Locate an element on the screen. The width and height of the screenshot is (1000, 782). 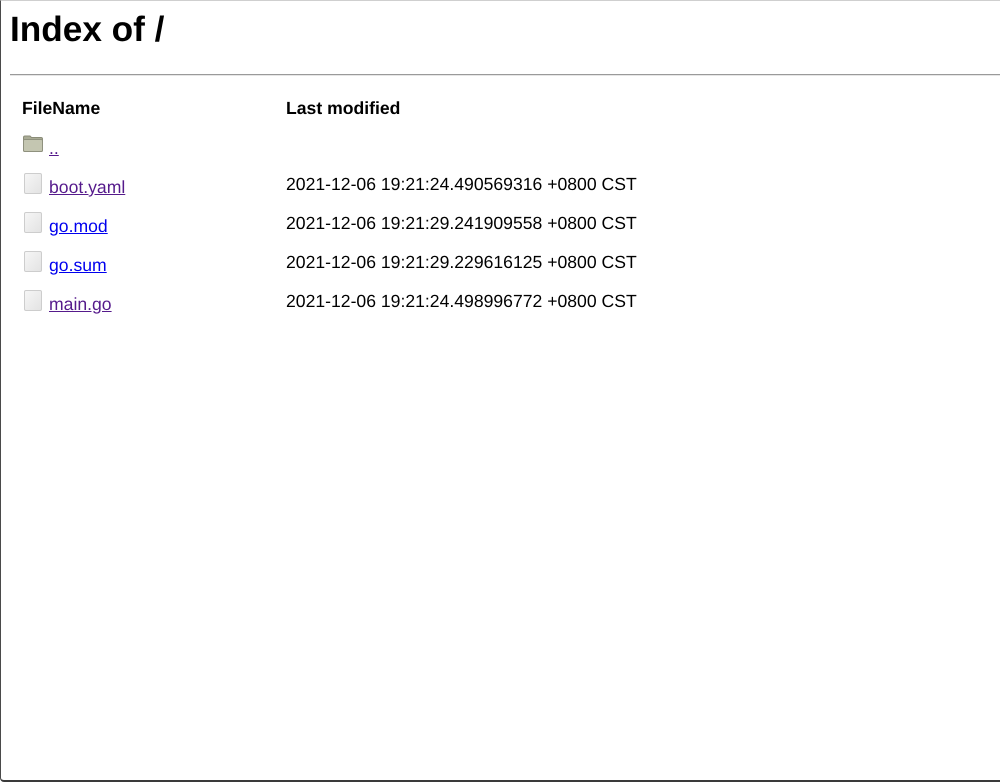
file-link: .. is located at coordinates (54, 148).